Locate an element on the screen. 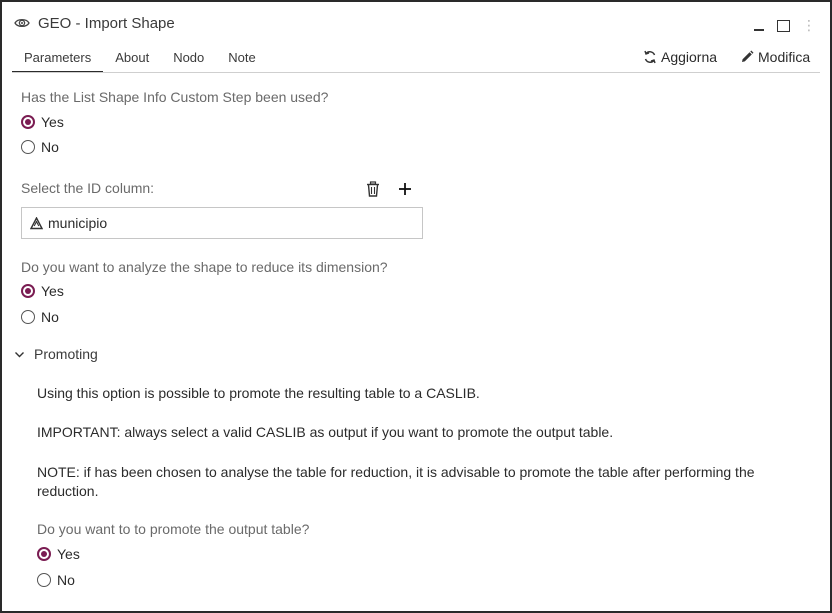 This screenshot has width=832, height=613. promoting-section-toggle: Promoting is located at coordinates (56, 354).